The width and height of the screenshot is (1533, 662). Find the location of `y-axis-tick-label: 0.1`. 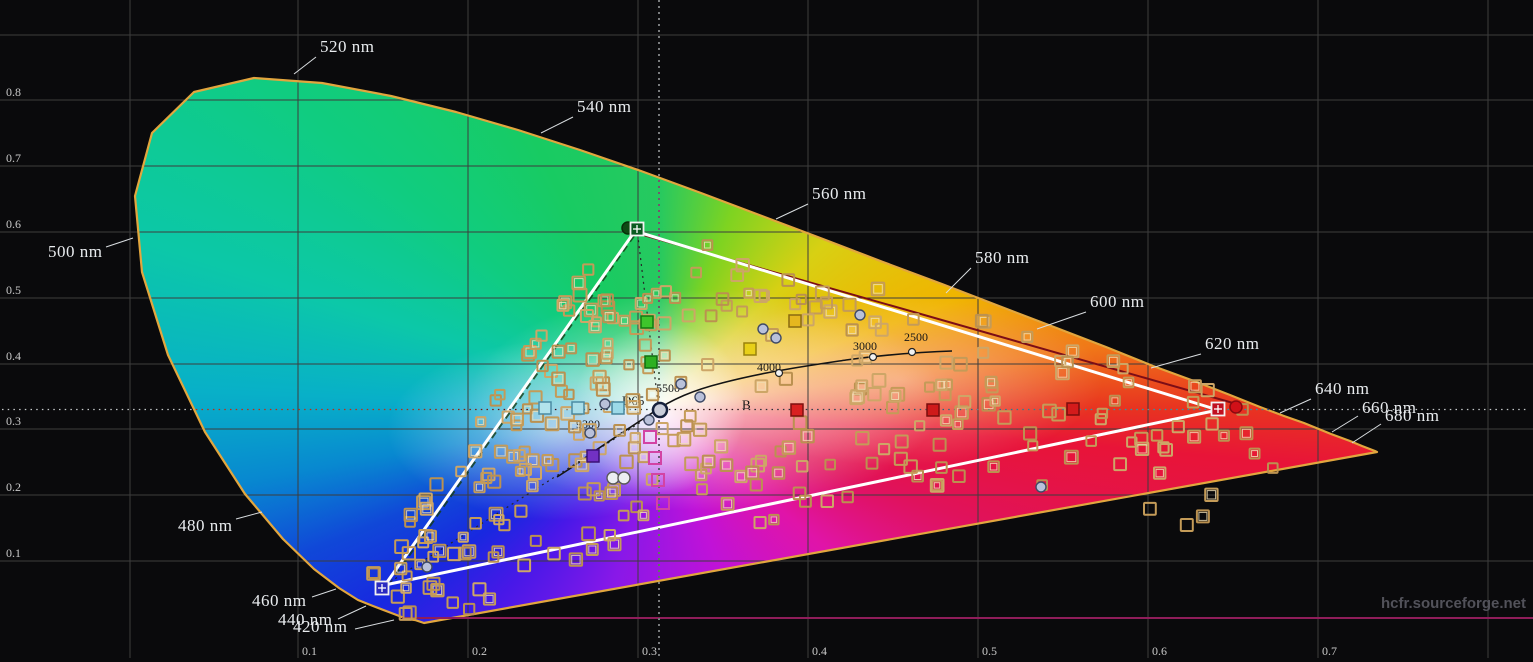

y-axis-tick-label: 0.1 is located at coordinates (13, 553).